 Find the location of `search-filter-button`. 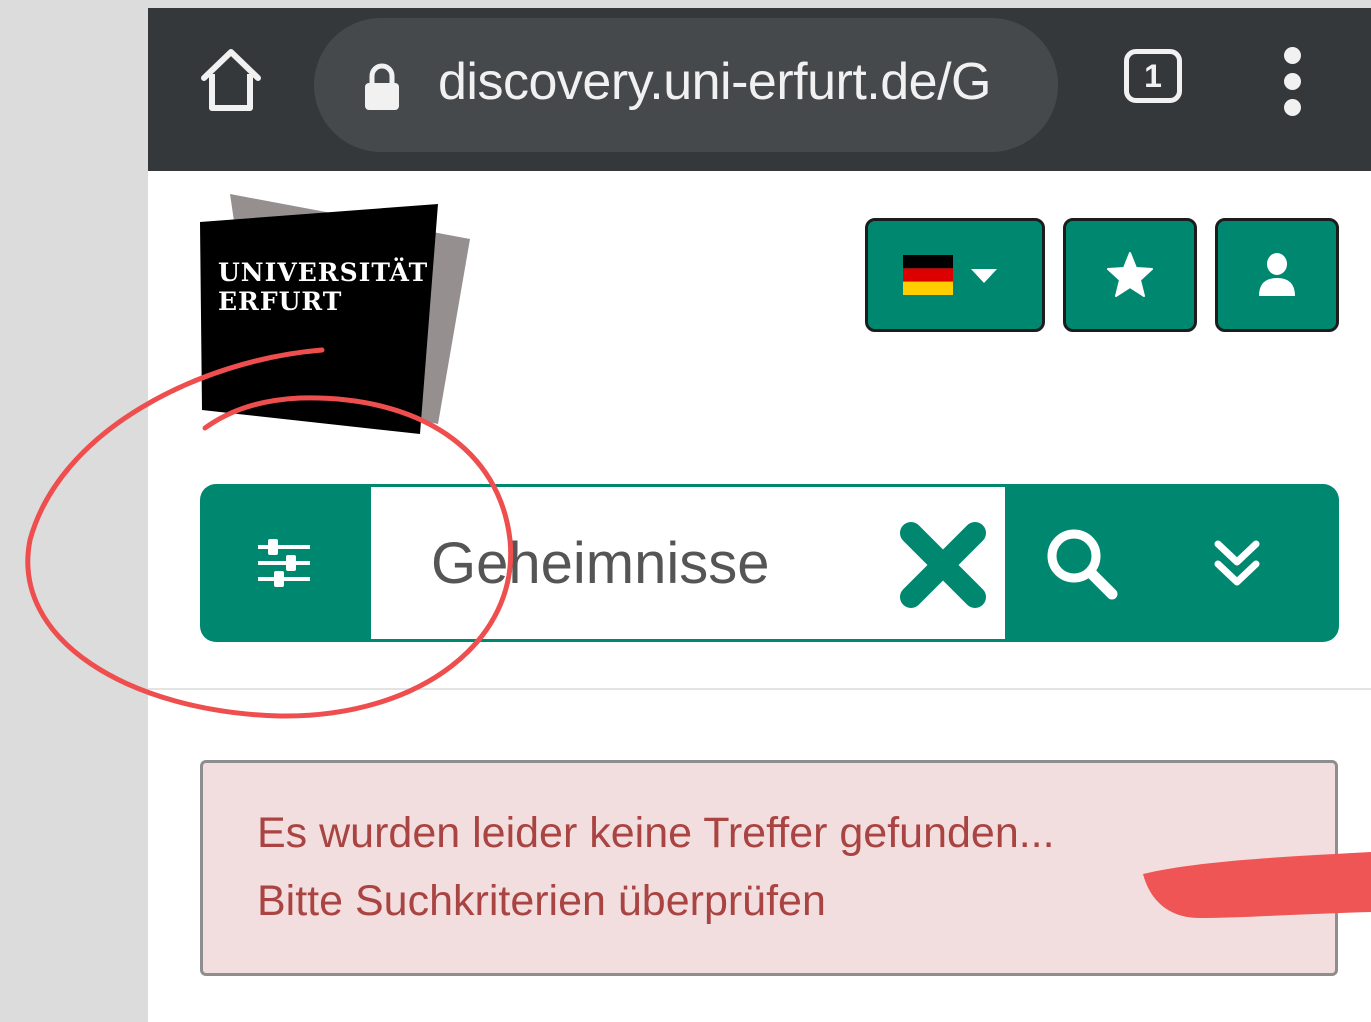

search-filter-button is located at coordinates (284, 563).